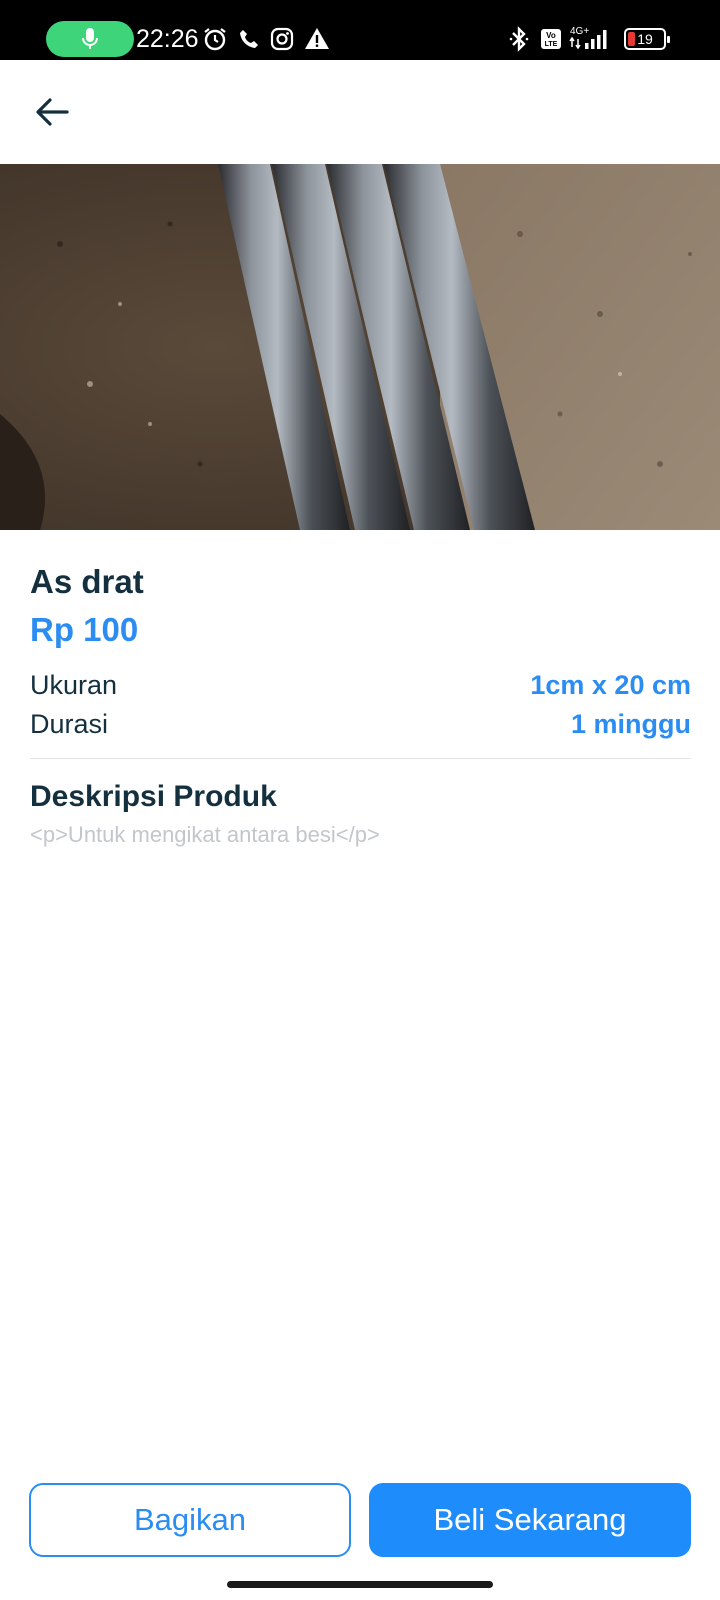  I want to click on spec-label: Ukuran, so click(74, 685).